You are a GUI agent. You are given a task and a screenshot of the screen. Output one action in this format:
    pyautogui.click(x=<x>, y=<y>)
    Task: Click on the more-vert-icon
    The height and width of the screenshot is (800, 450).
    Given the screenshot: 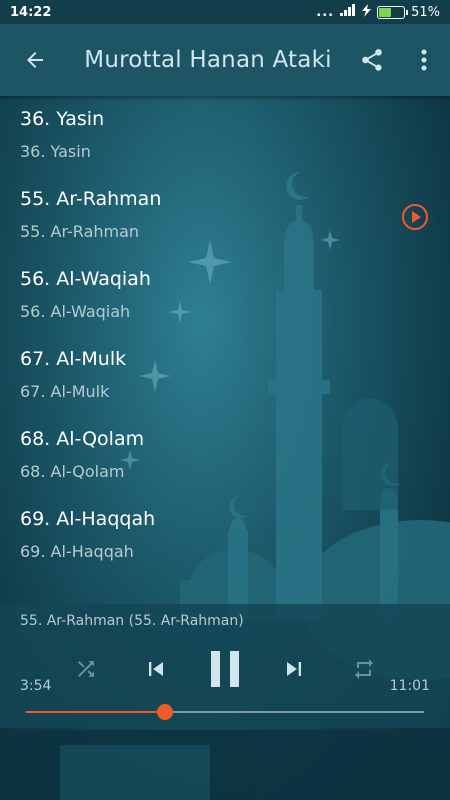 What is the action you would take?
    pyautogui.click(x=424, y=60)
    